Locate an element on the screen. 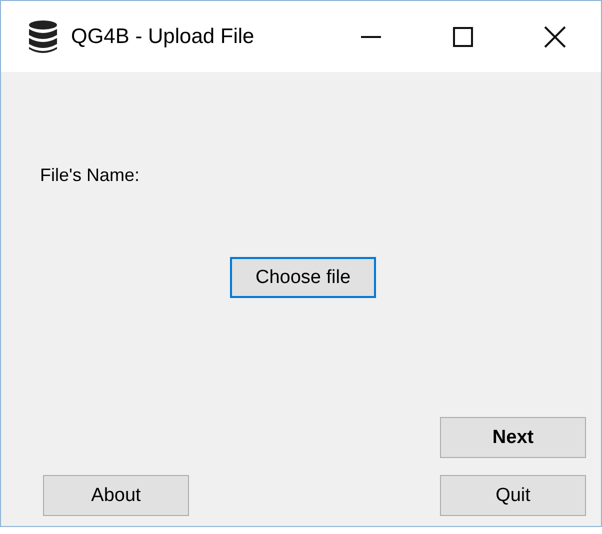 The height and width of the screenshot is (534, 602). file-name-label: File's Name: is located at coordinates (90, 175).